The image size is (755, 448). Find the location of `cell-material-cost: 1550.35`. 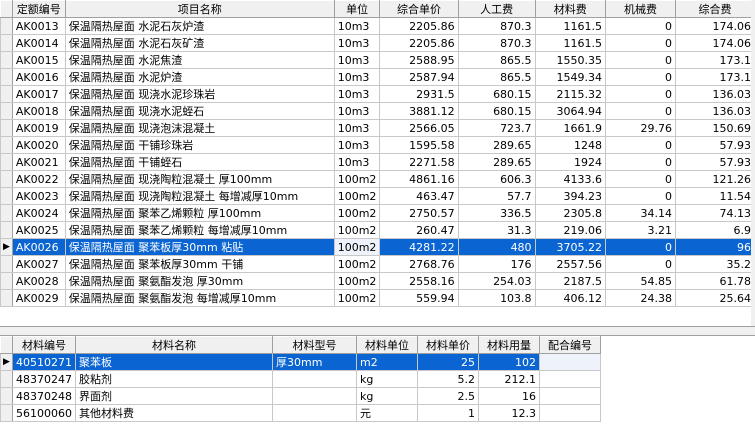

cell-material-cost: 1550.35 is located at coordinates (570, 60).